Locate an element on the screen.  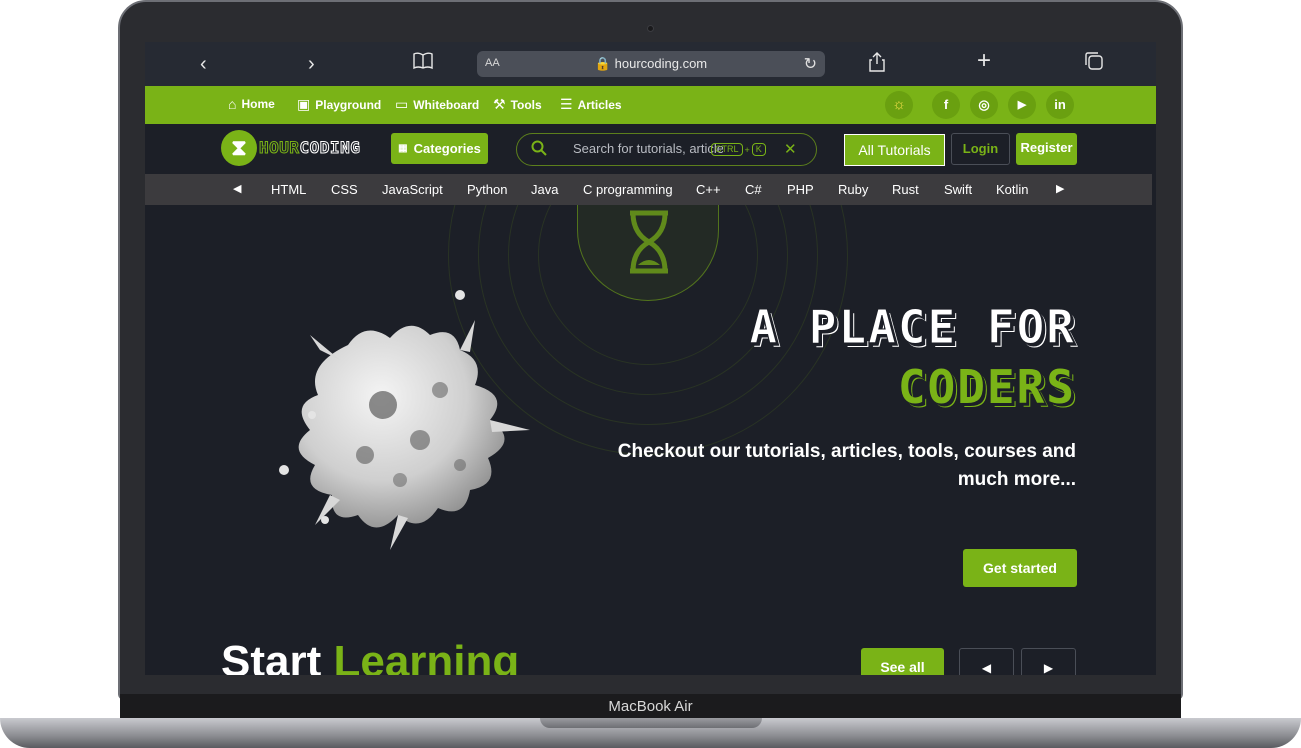
nav-playground-label: Playground is located at coordinates (348, 104).